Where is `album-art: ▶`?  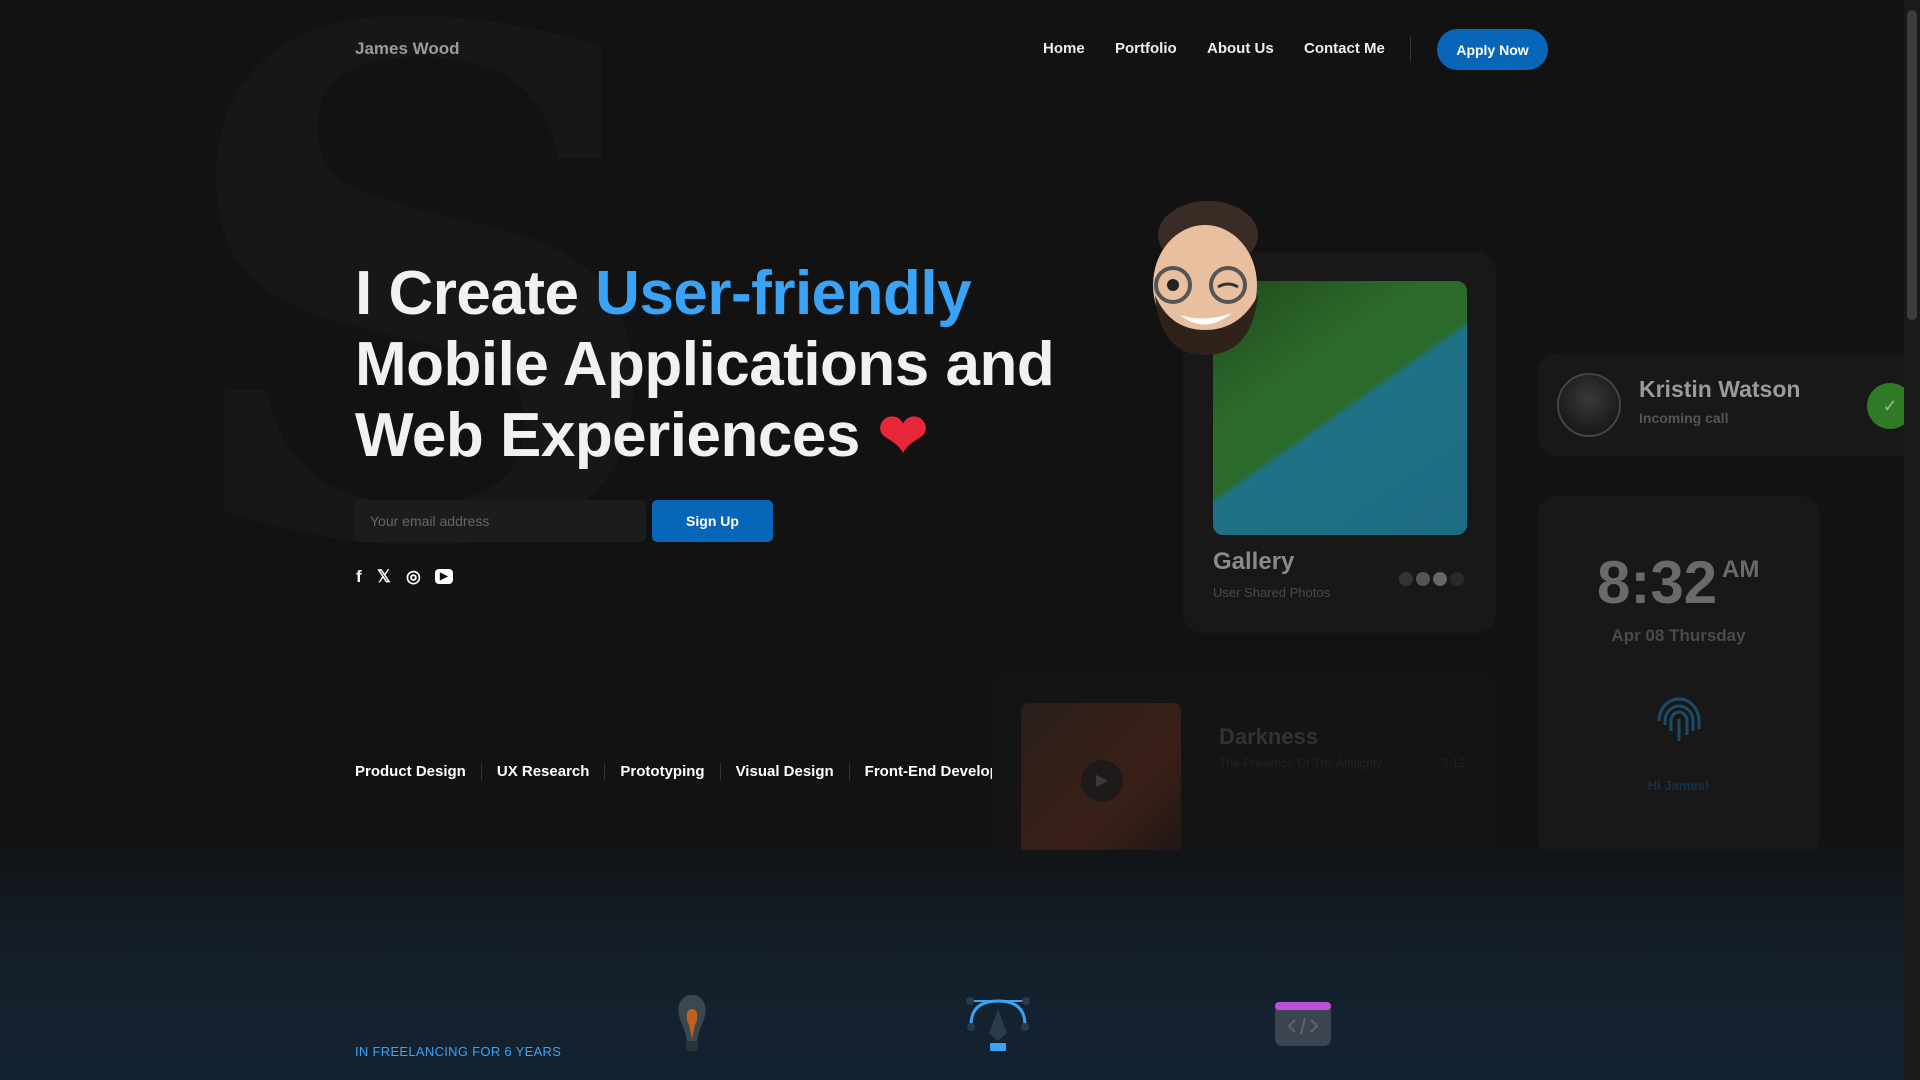 album-art: ▶ is located at coordinates (1101, 776).